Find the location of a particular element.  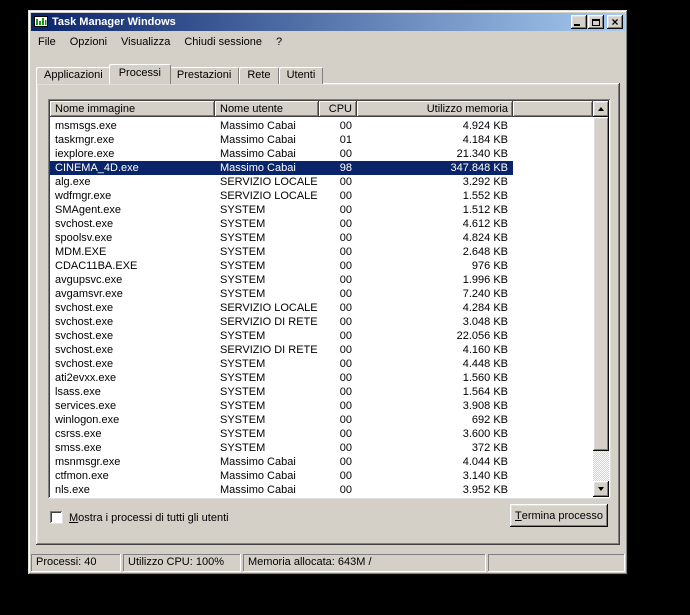

cell-image-name: alg.exe is located at coordinates (73, 182).